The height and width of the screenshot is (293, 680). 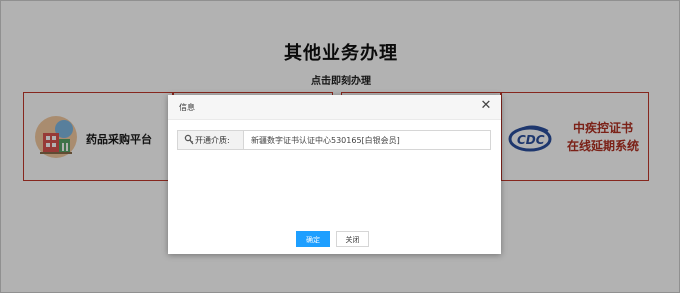 What do you see at coordinates (352, 239) in the screenshot?
I see `close-button: 关闭` at bounding box center [352, 239].